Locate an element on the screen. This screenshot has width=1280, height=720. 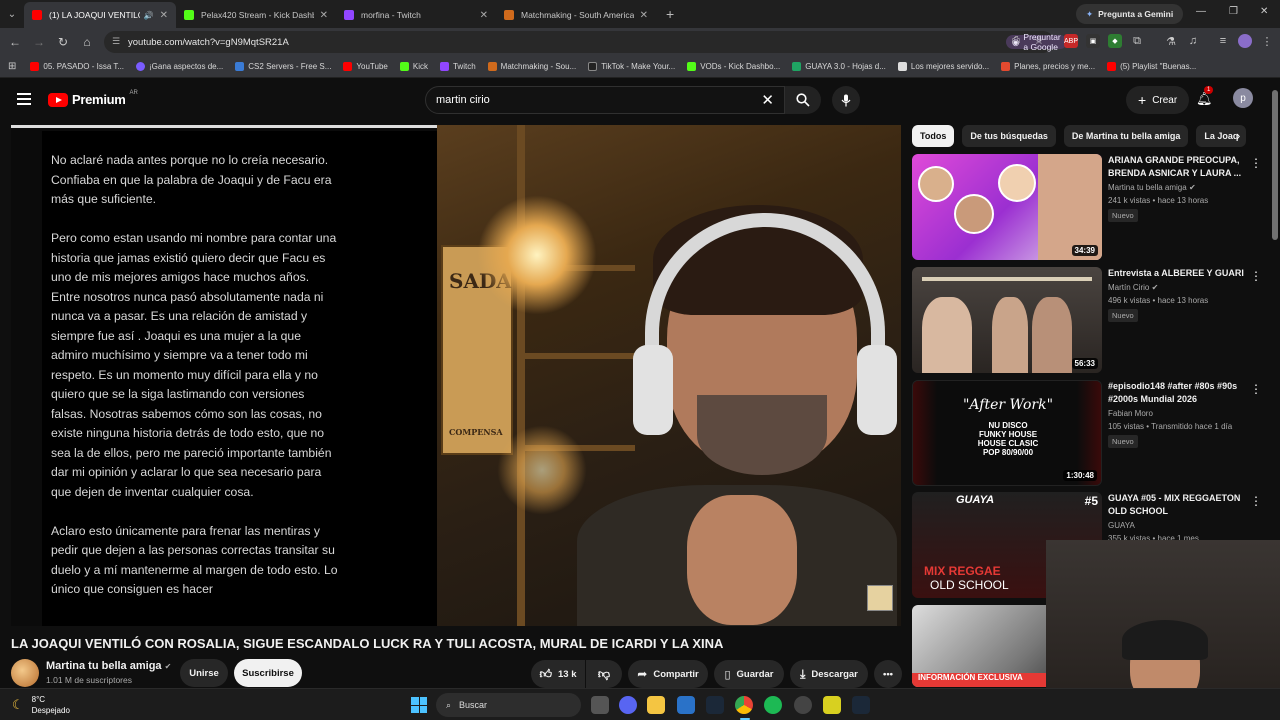
restore-icon: ❐ is located at coordinates (1233, 11).